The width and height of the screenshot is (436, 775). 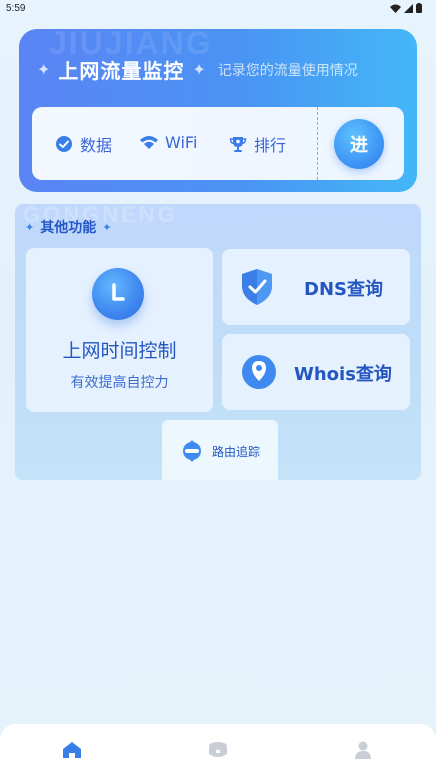 What do you see at coordinates (16, 8) in the screenshot?
I see `status-time: 5:59` at bounding box center [16, 8].